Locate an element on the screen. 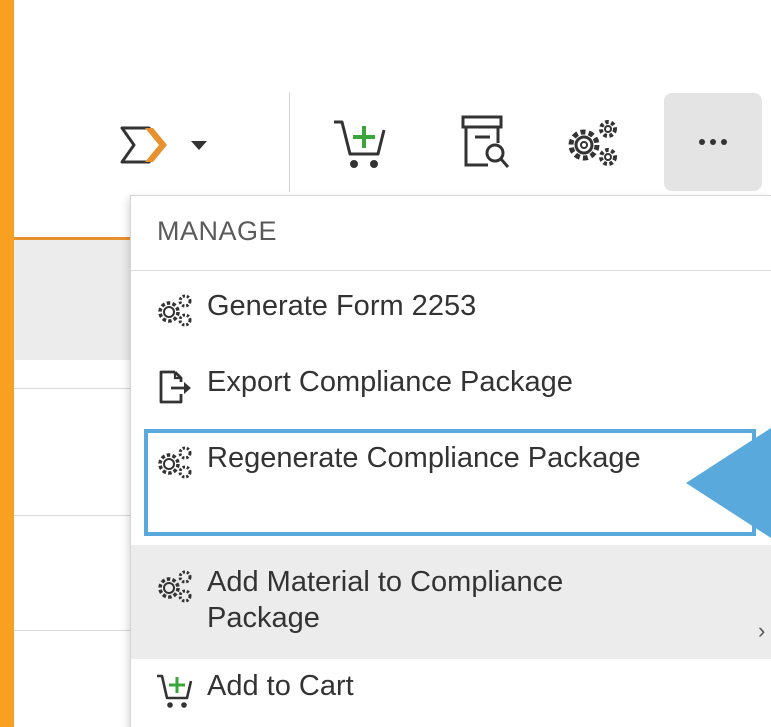 The image size is (771, 727). menu-item-export-compliance-package: Export Compliance Package is located at coordinates (451, 390).